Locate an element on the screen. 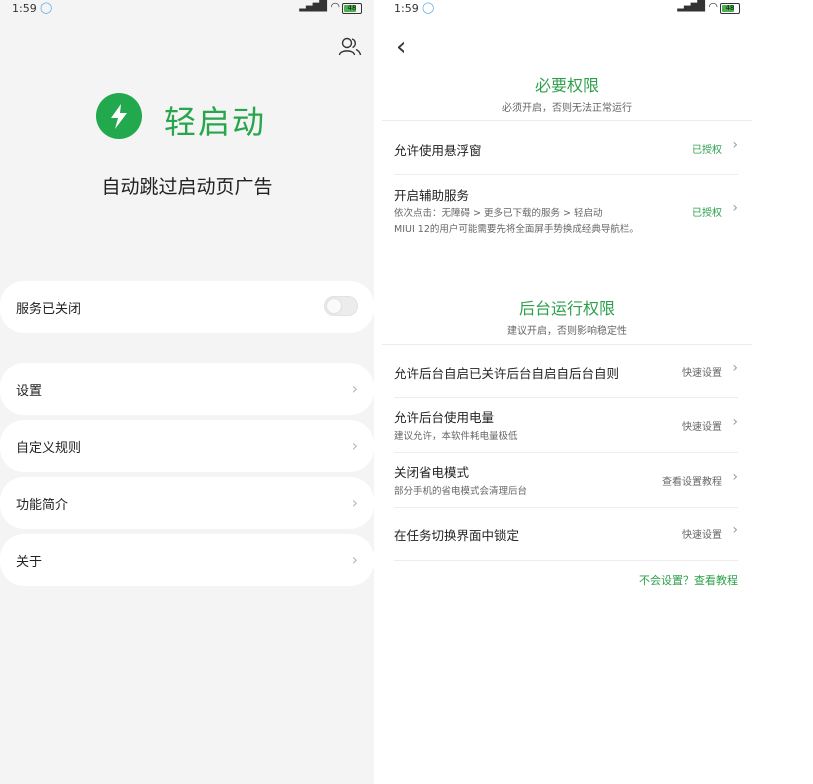  menu-item-features: 功能简介 › is located at coordinates (187, 503).